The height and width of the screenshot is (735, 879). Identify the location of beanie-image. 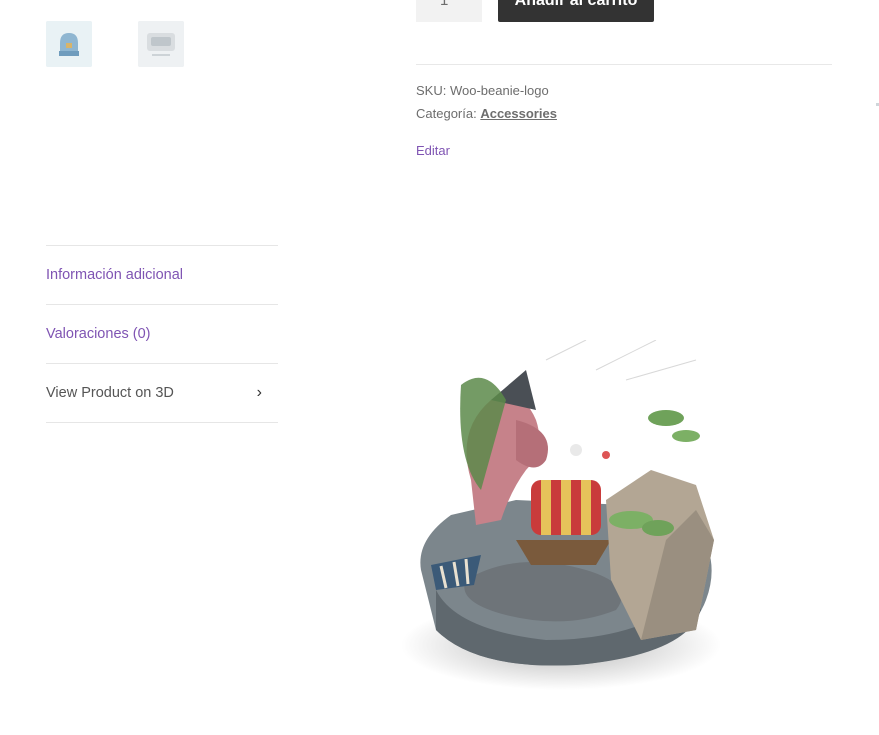
(69, 44).